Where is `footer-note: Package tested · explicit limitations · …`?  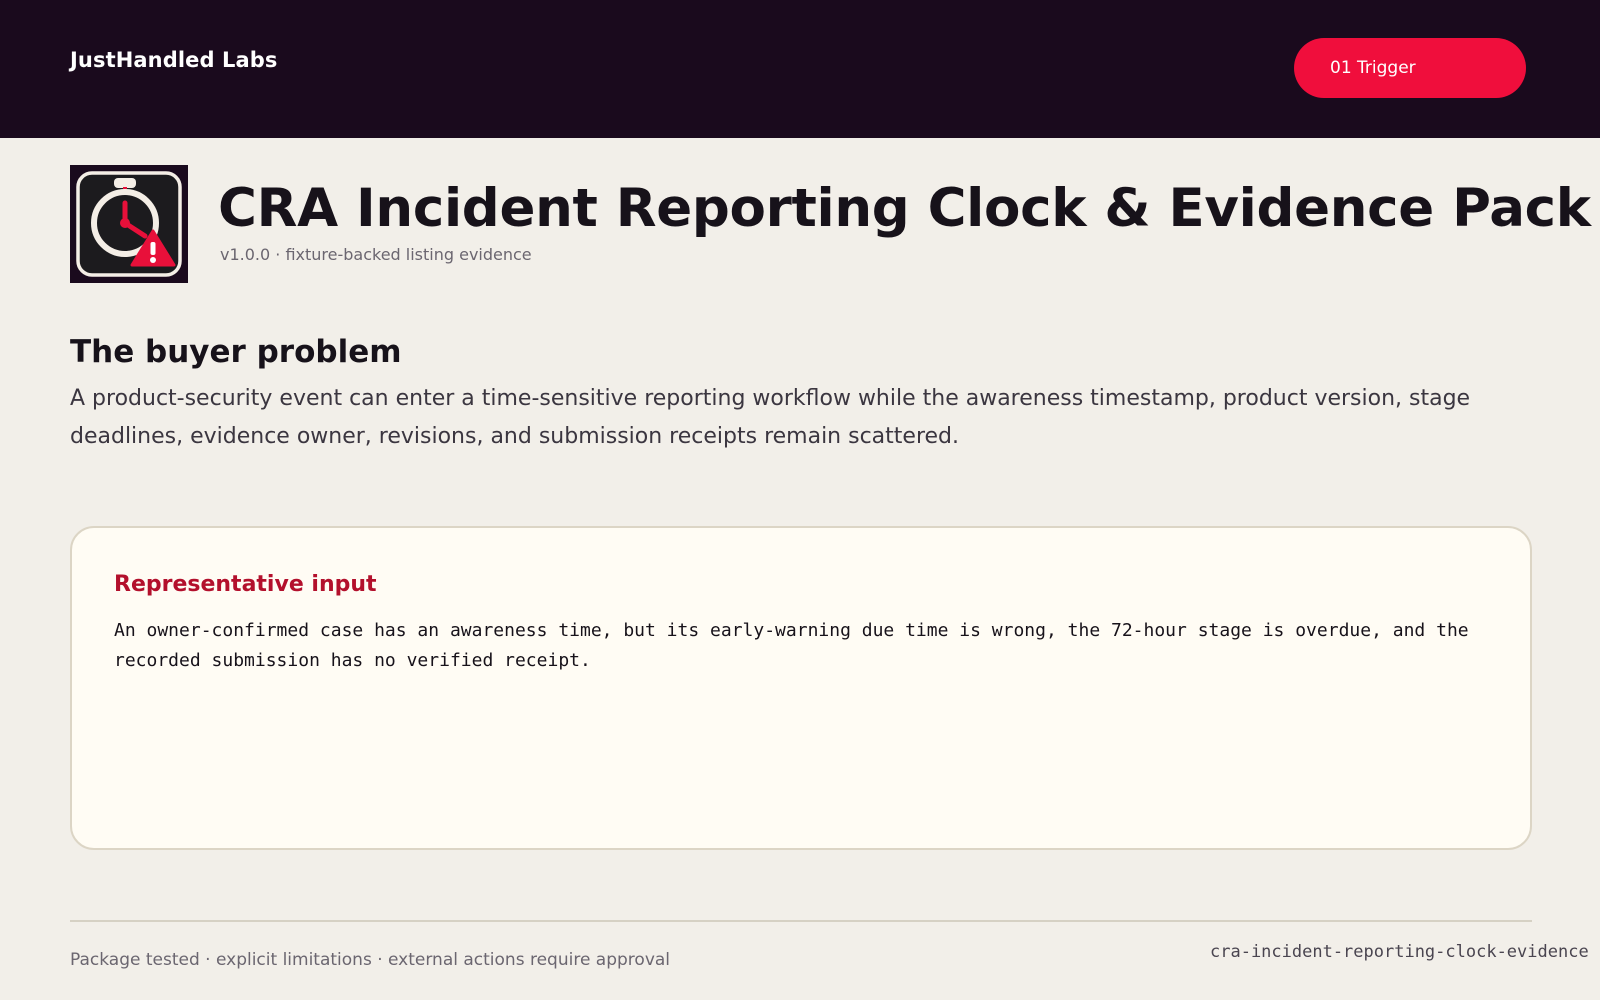 footer-note: Package tested · explicit limitations · … is located at coordinates (370, 960).